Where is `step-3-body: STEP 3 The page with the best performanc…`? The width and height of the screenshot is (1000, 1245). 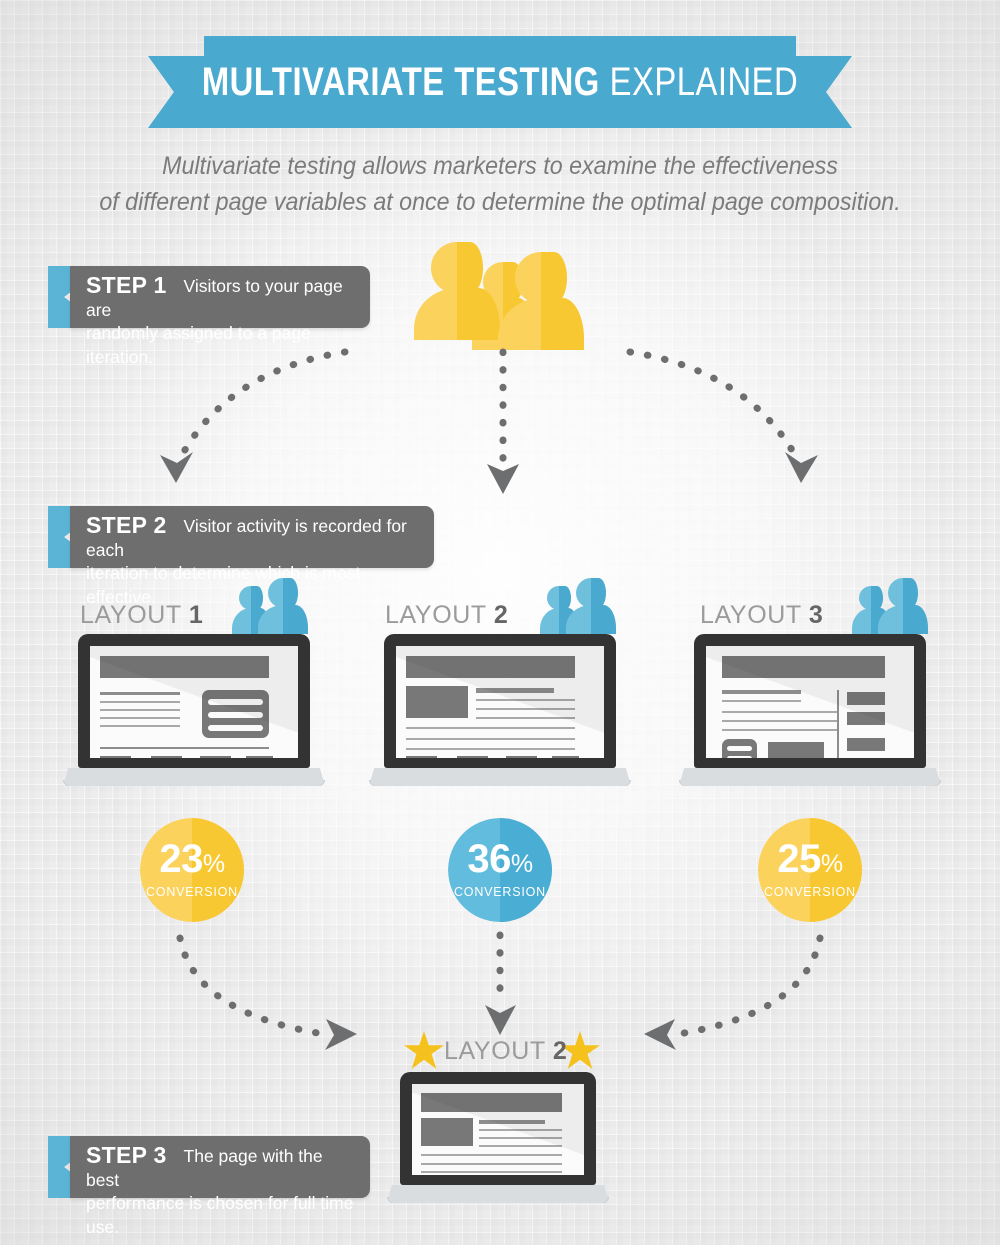
step-3-body: STEP 3 The page with the best performanc… is located at coordinates (220, 1186).